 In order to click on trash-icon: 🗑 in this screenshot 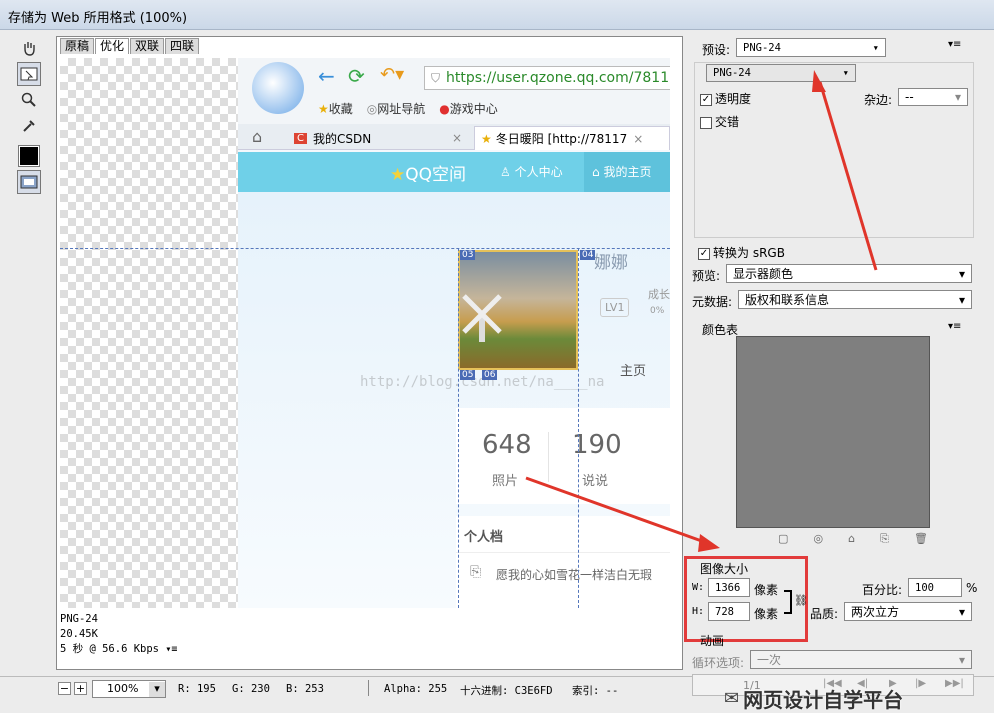, I will do `click(921, 539)`.